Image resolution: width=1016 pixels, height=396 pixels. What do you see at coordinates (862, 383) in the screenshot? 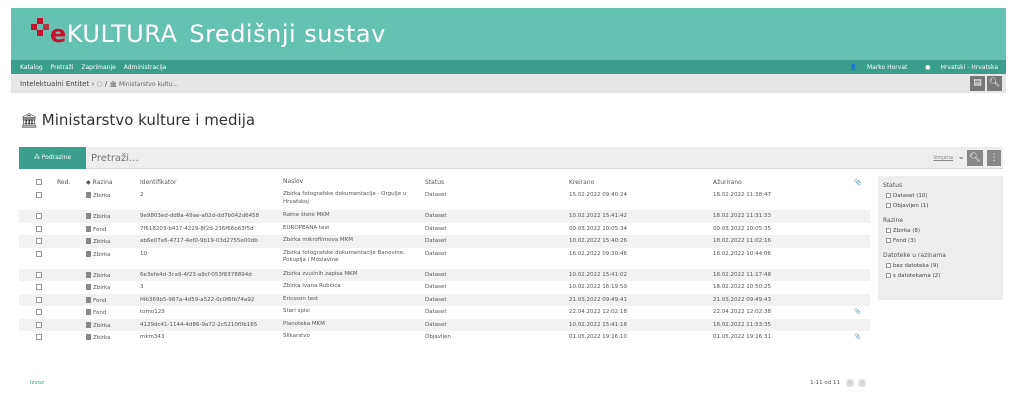
I see `next-page-button: ›` at bounding box center [862, 383].